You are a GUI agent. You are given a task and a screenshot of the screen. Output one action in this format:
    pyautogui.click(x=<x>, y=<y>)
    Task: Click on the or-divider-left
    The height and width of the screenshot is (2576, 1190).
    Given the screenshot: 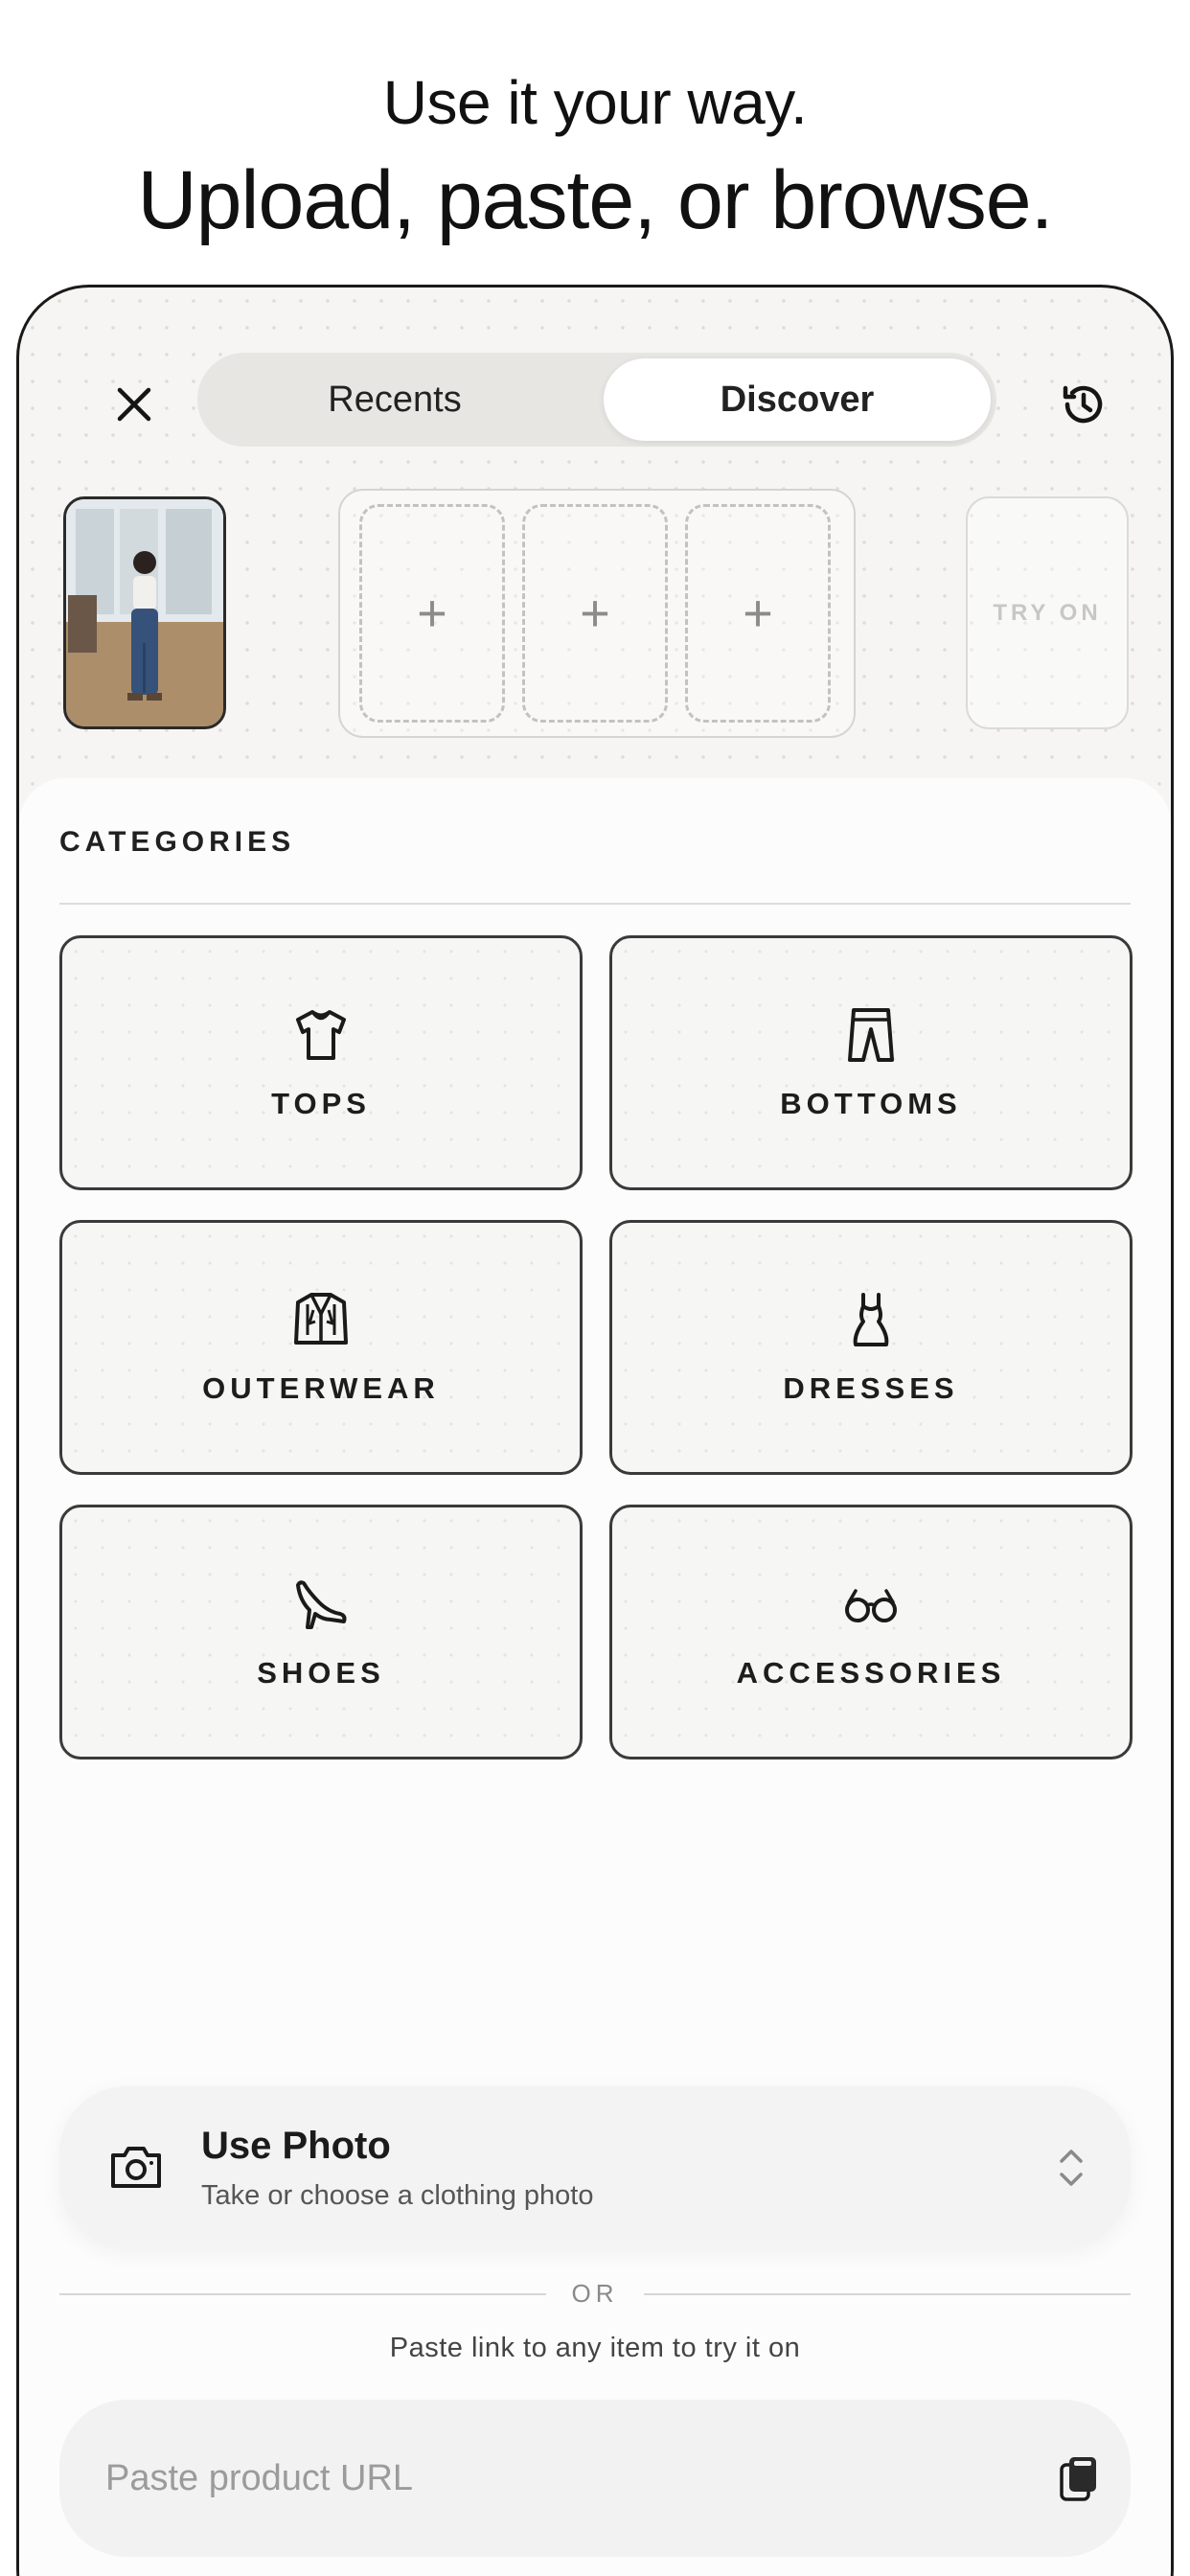 What is the action you would take?
    pyautogui.click(x=303, y=2294)
    